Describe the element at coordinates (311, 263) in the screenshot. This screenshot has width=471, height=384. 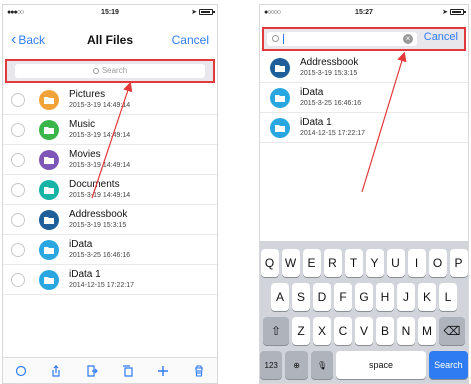
I see `key-e: E` at that location.